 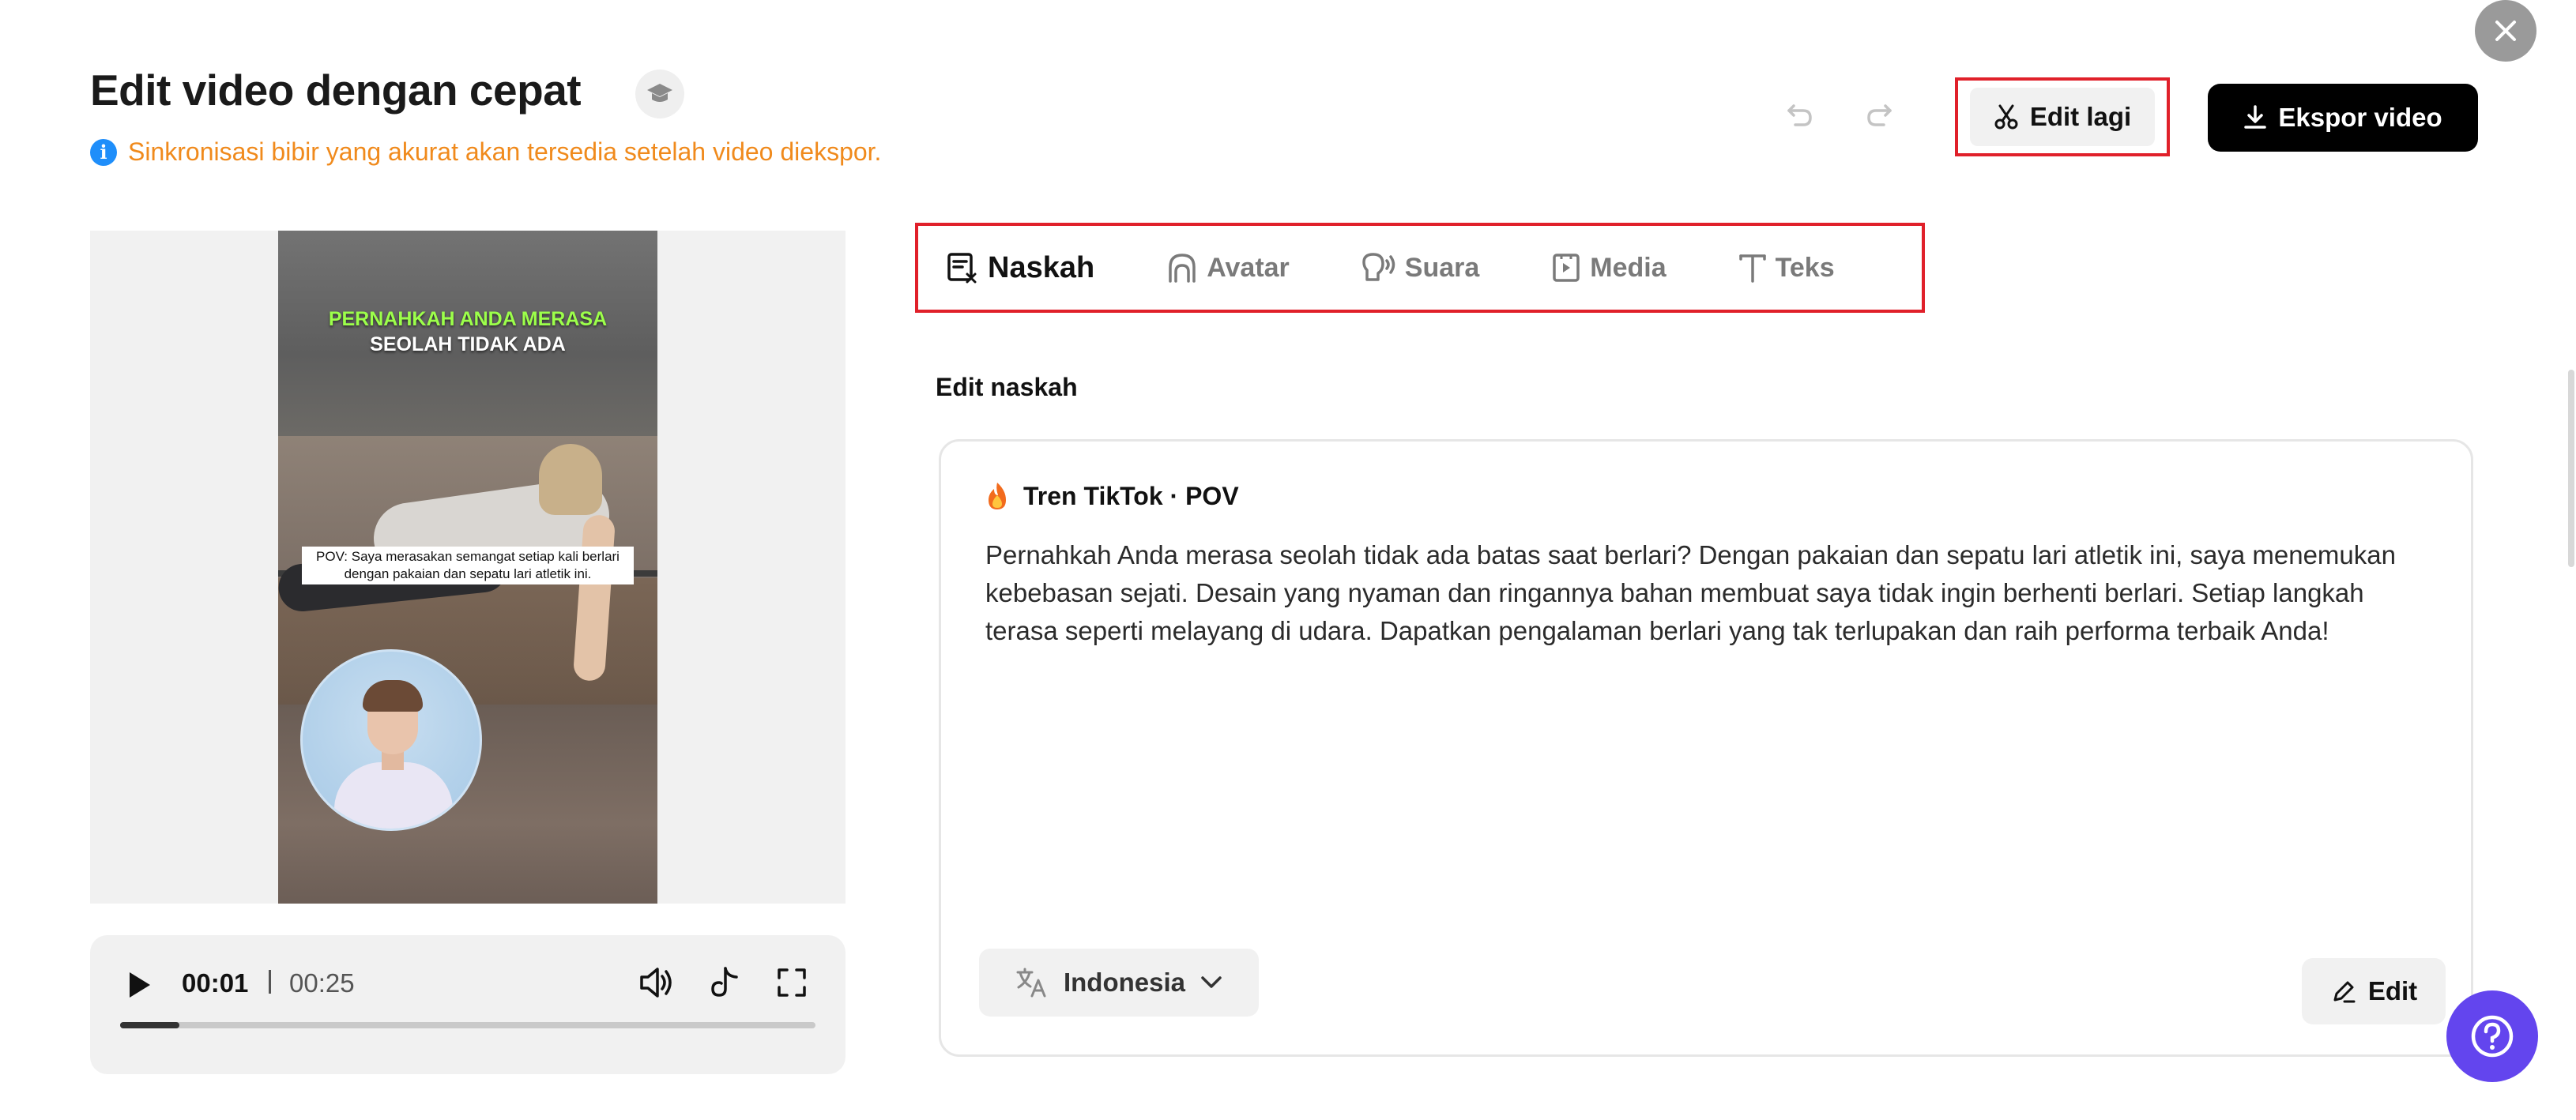 What do you see at coordinates (570, 479) in the screenshot?
I see `video-person-hair` at bounding box center [570, 479].